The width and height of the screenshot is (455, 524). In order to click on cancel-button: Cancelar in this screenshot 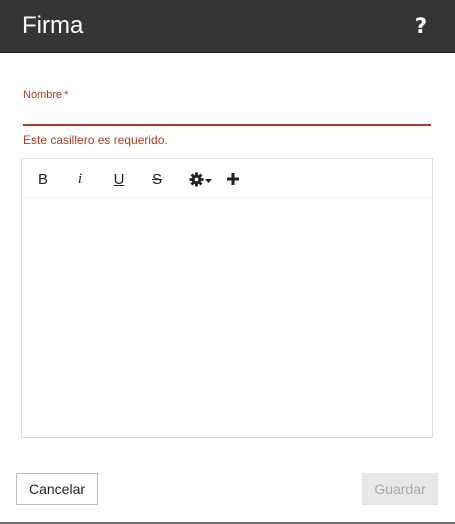, I will do `click(57, 489)`.